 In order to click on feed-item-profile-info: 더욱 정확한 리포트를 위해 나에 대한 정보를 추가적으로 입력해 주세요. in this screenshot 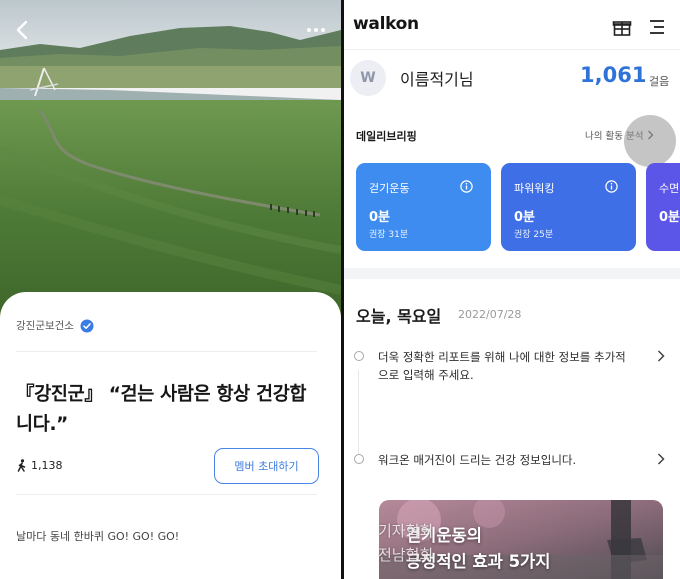, I will do `click(512, 368)`.